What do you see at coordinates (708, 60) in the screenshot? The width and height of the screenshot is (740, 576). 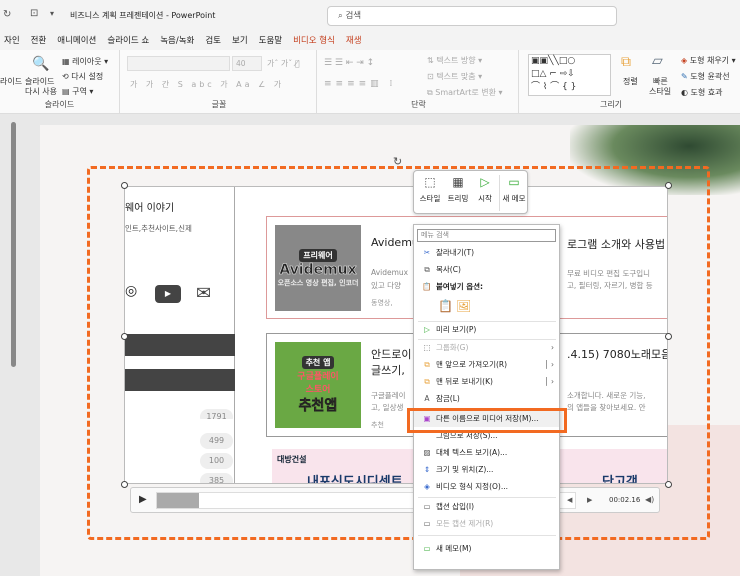 I see `shape-fill-button: ◈ 도형 채우기 ▾` at bounding box center [708, 60].